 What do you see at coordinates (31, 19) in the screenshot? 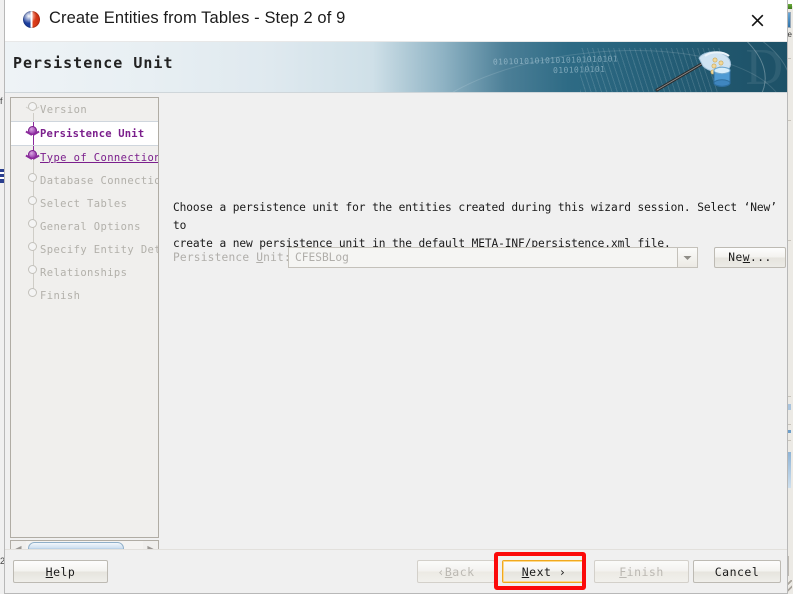
I see `netbeans-logo-icon` at bounding box center [31, 19].